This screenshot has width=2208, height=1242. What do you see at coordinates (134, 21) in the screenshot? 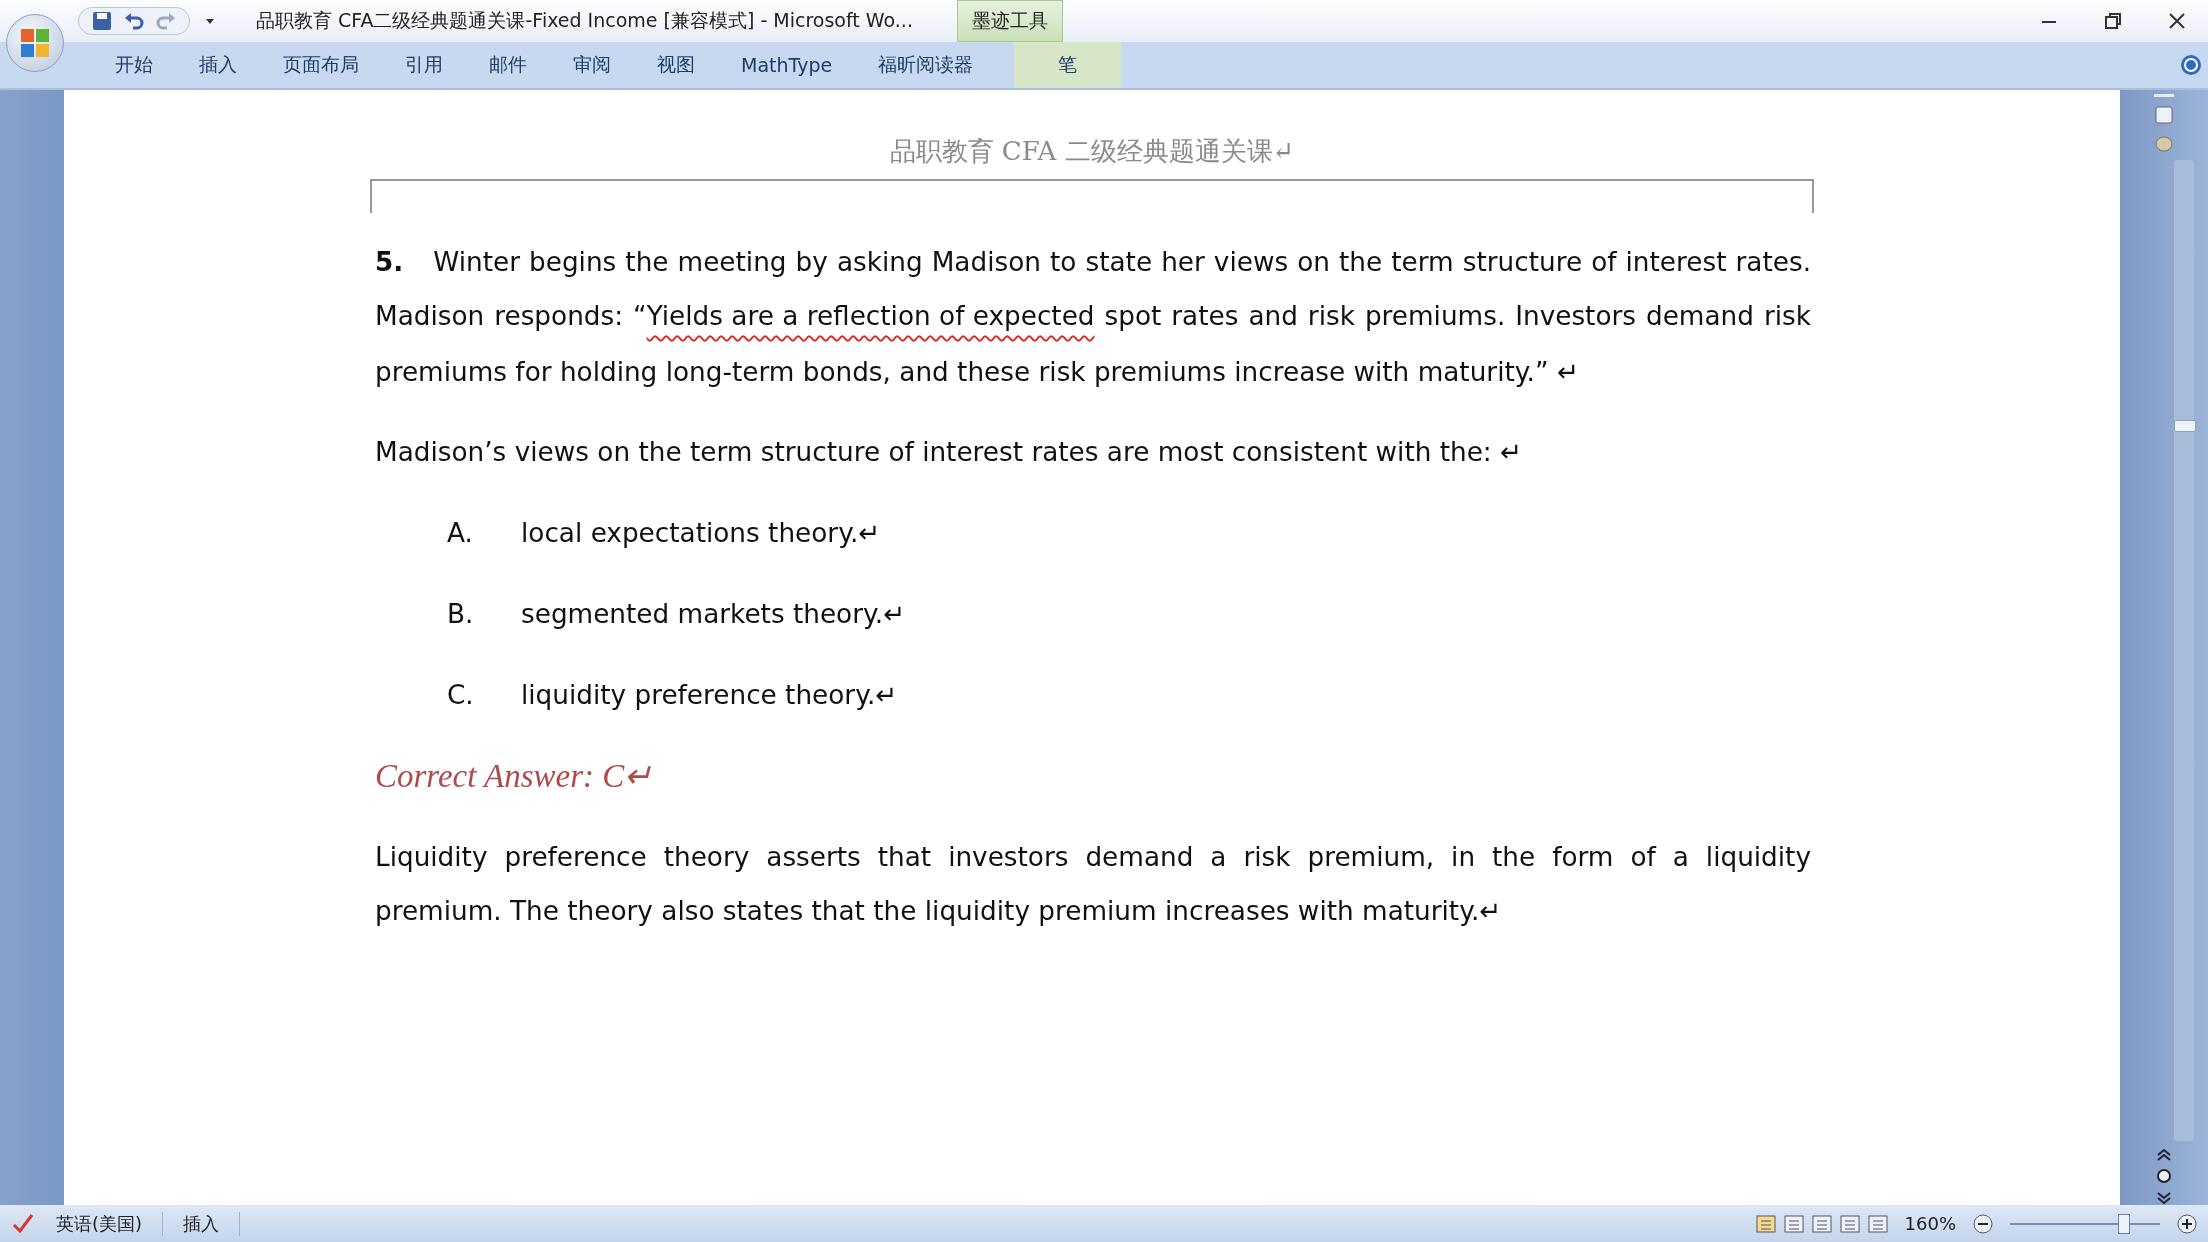
I see `undo-icon` at bounding box center [134, 21].